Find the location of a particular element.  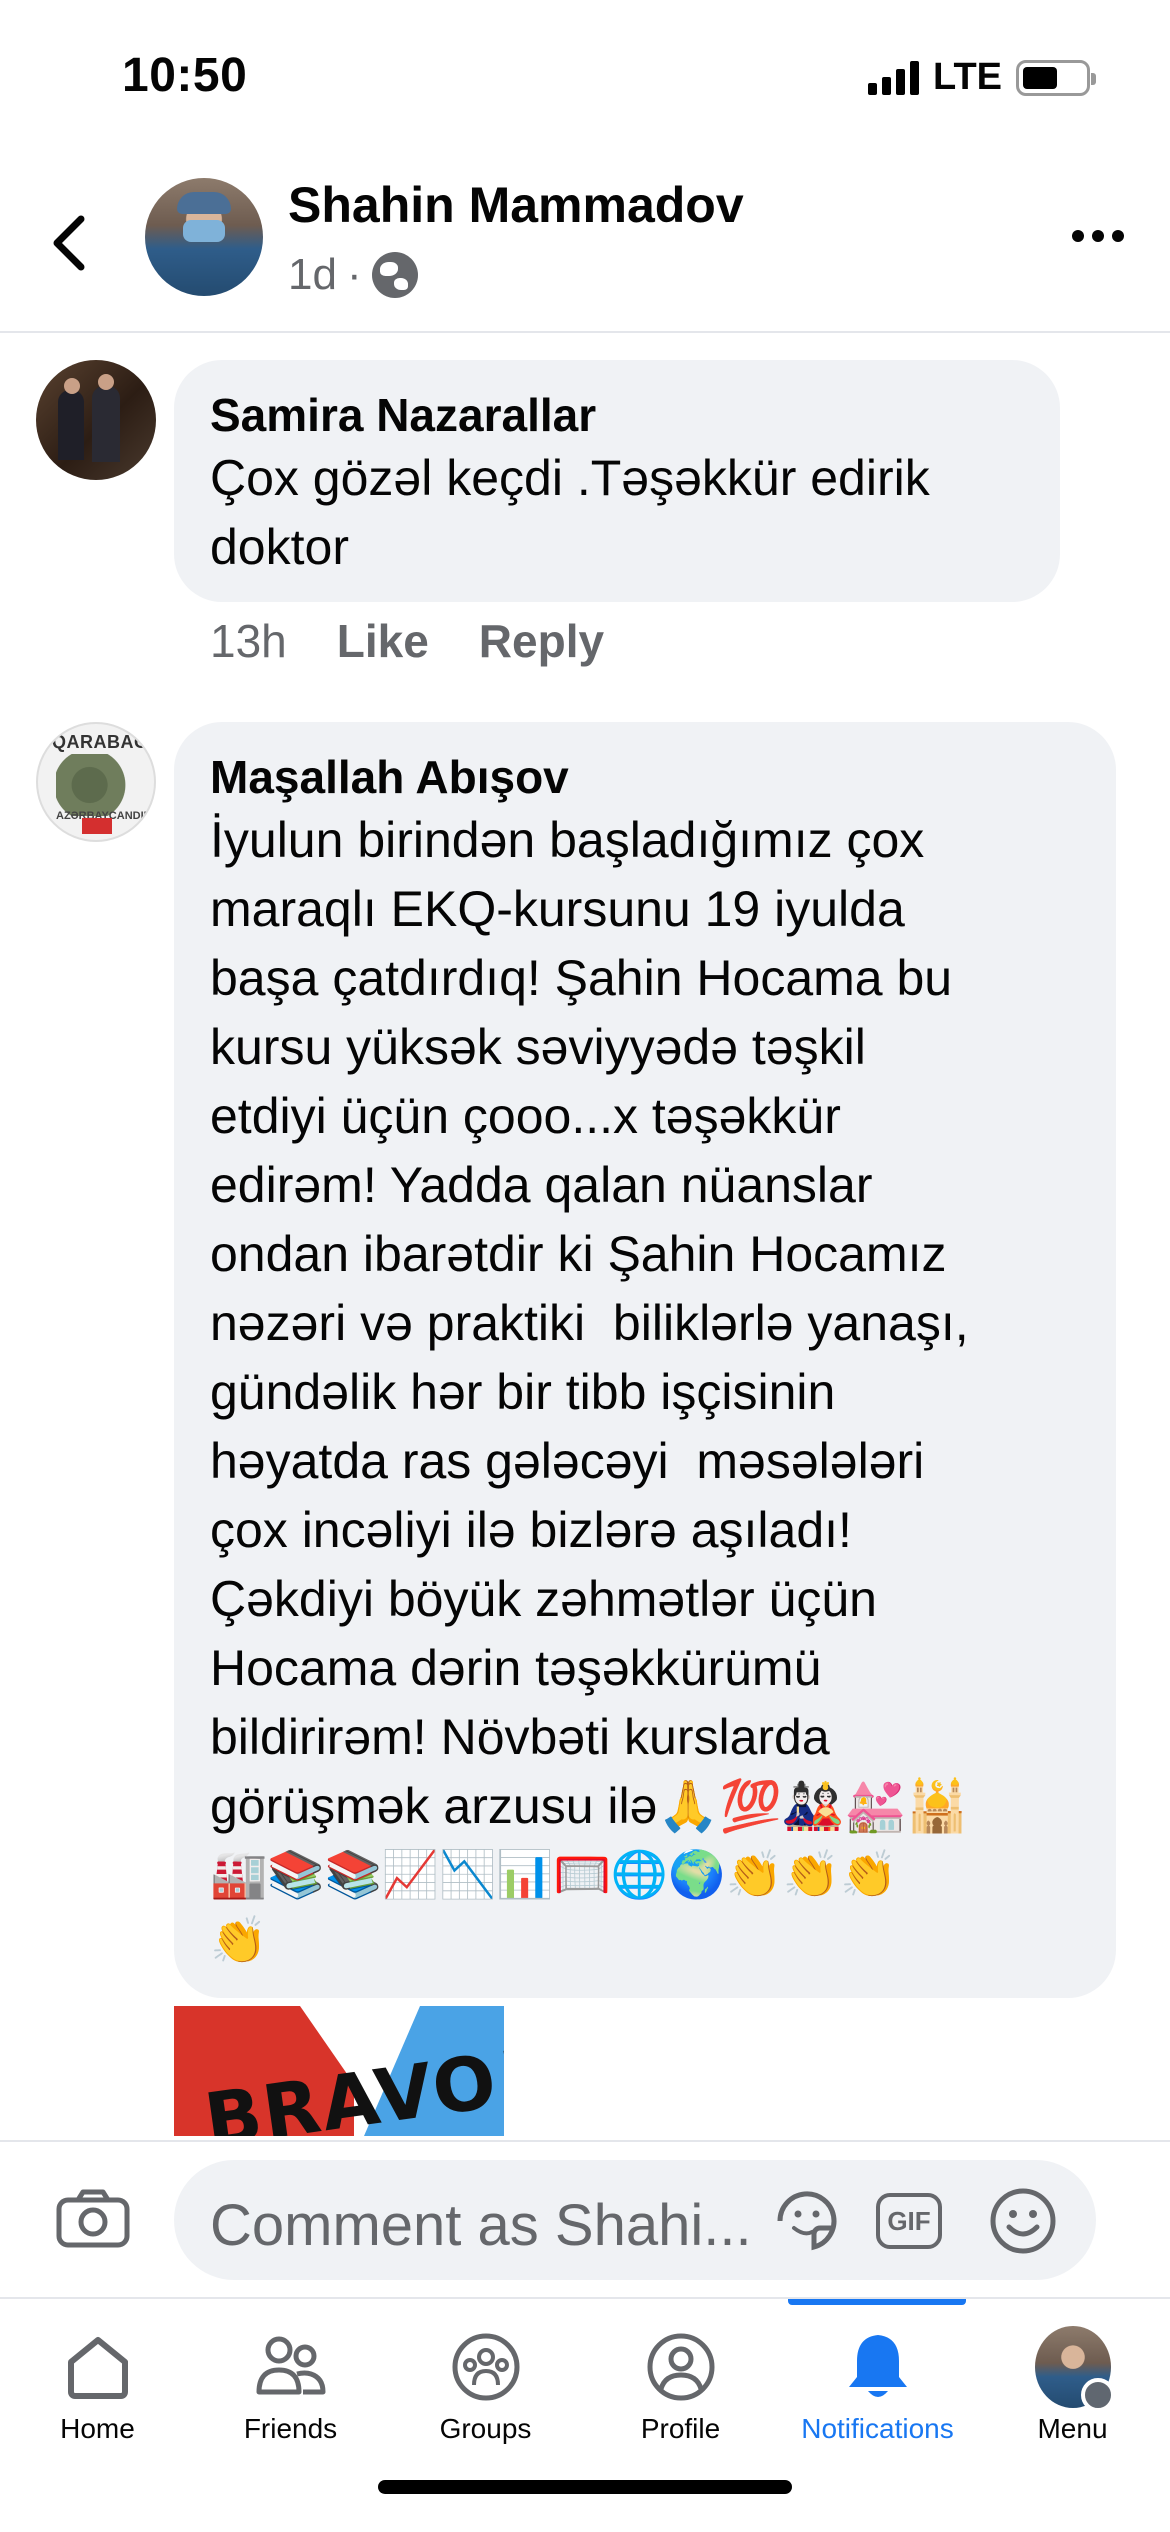

sticker-button is located at coordinates (807, 2221).